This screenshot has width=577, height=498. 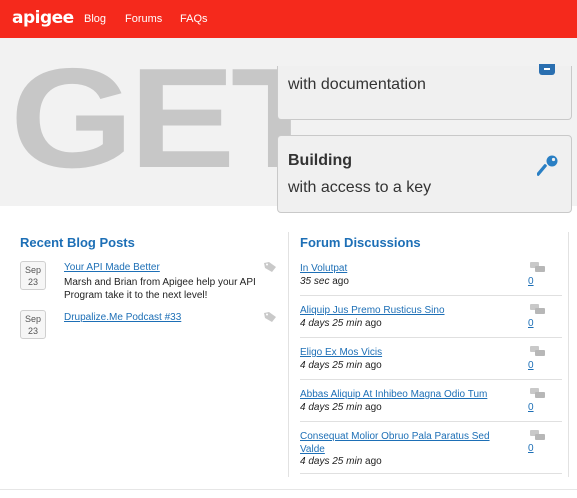 What do you see at coordinates (357, 84) in the screenshot?
I see `hero-card-subtitle: with documentation` at bounding box center [357, 84].